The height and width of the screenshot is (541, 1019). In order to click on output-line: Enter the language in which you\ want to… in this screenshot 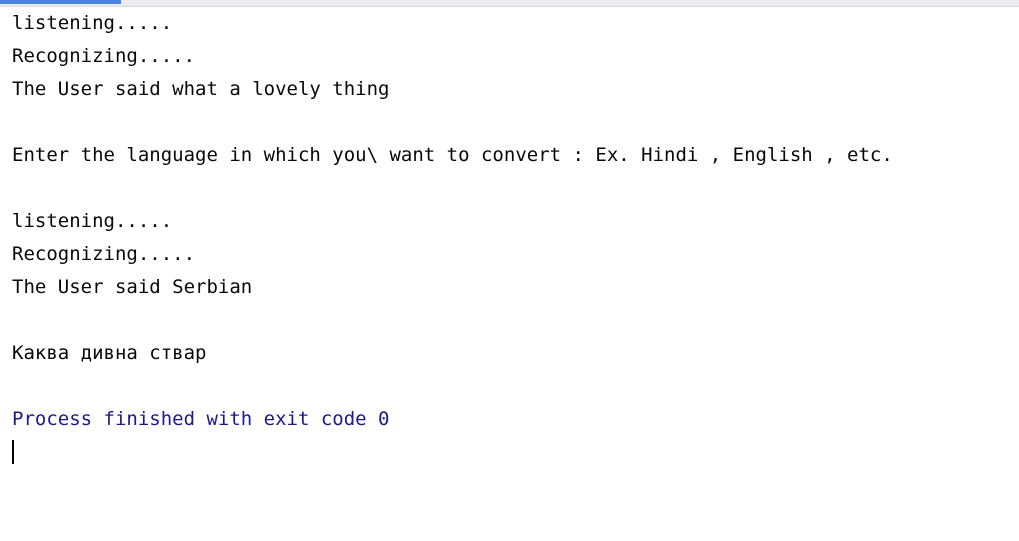, I will do `click(452, 155)`.